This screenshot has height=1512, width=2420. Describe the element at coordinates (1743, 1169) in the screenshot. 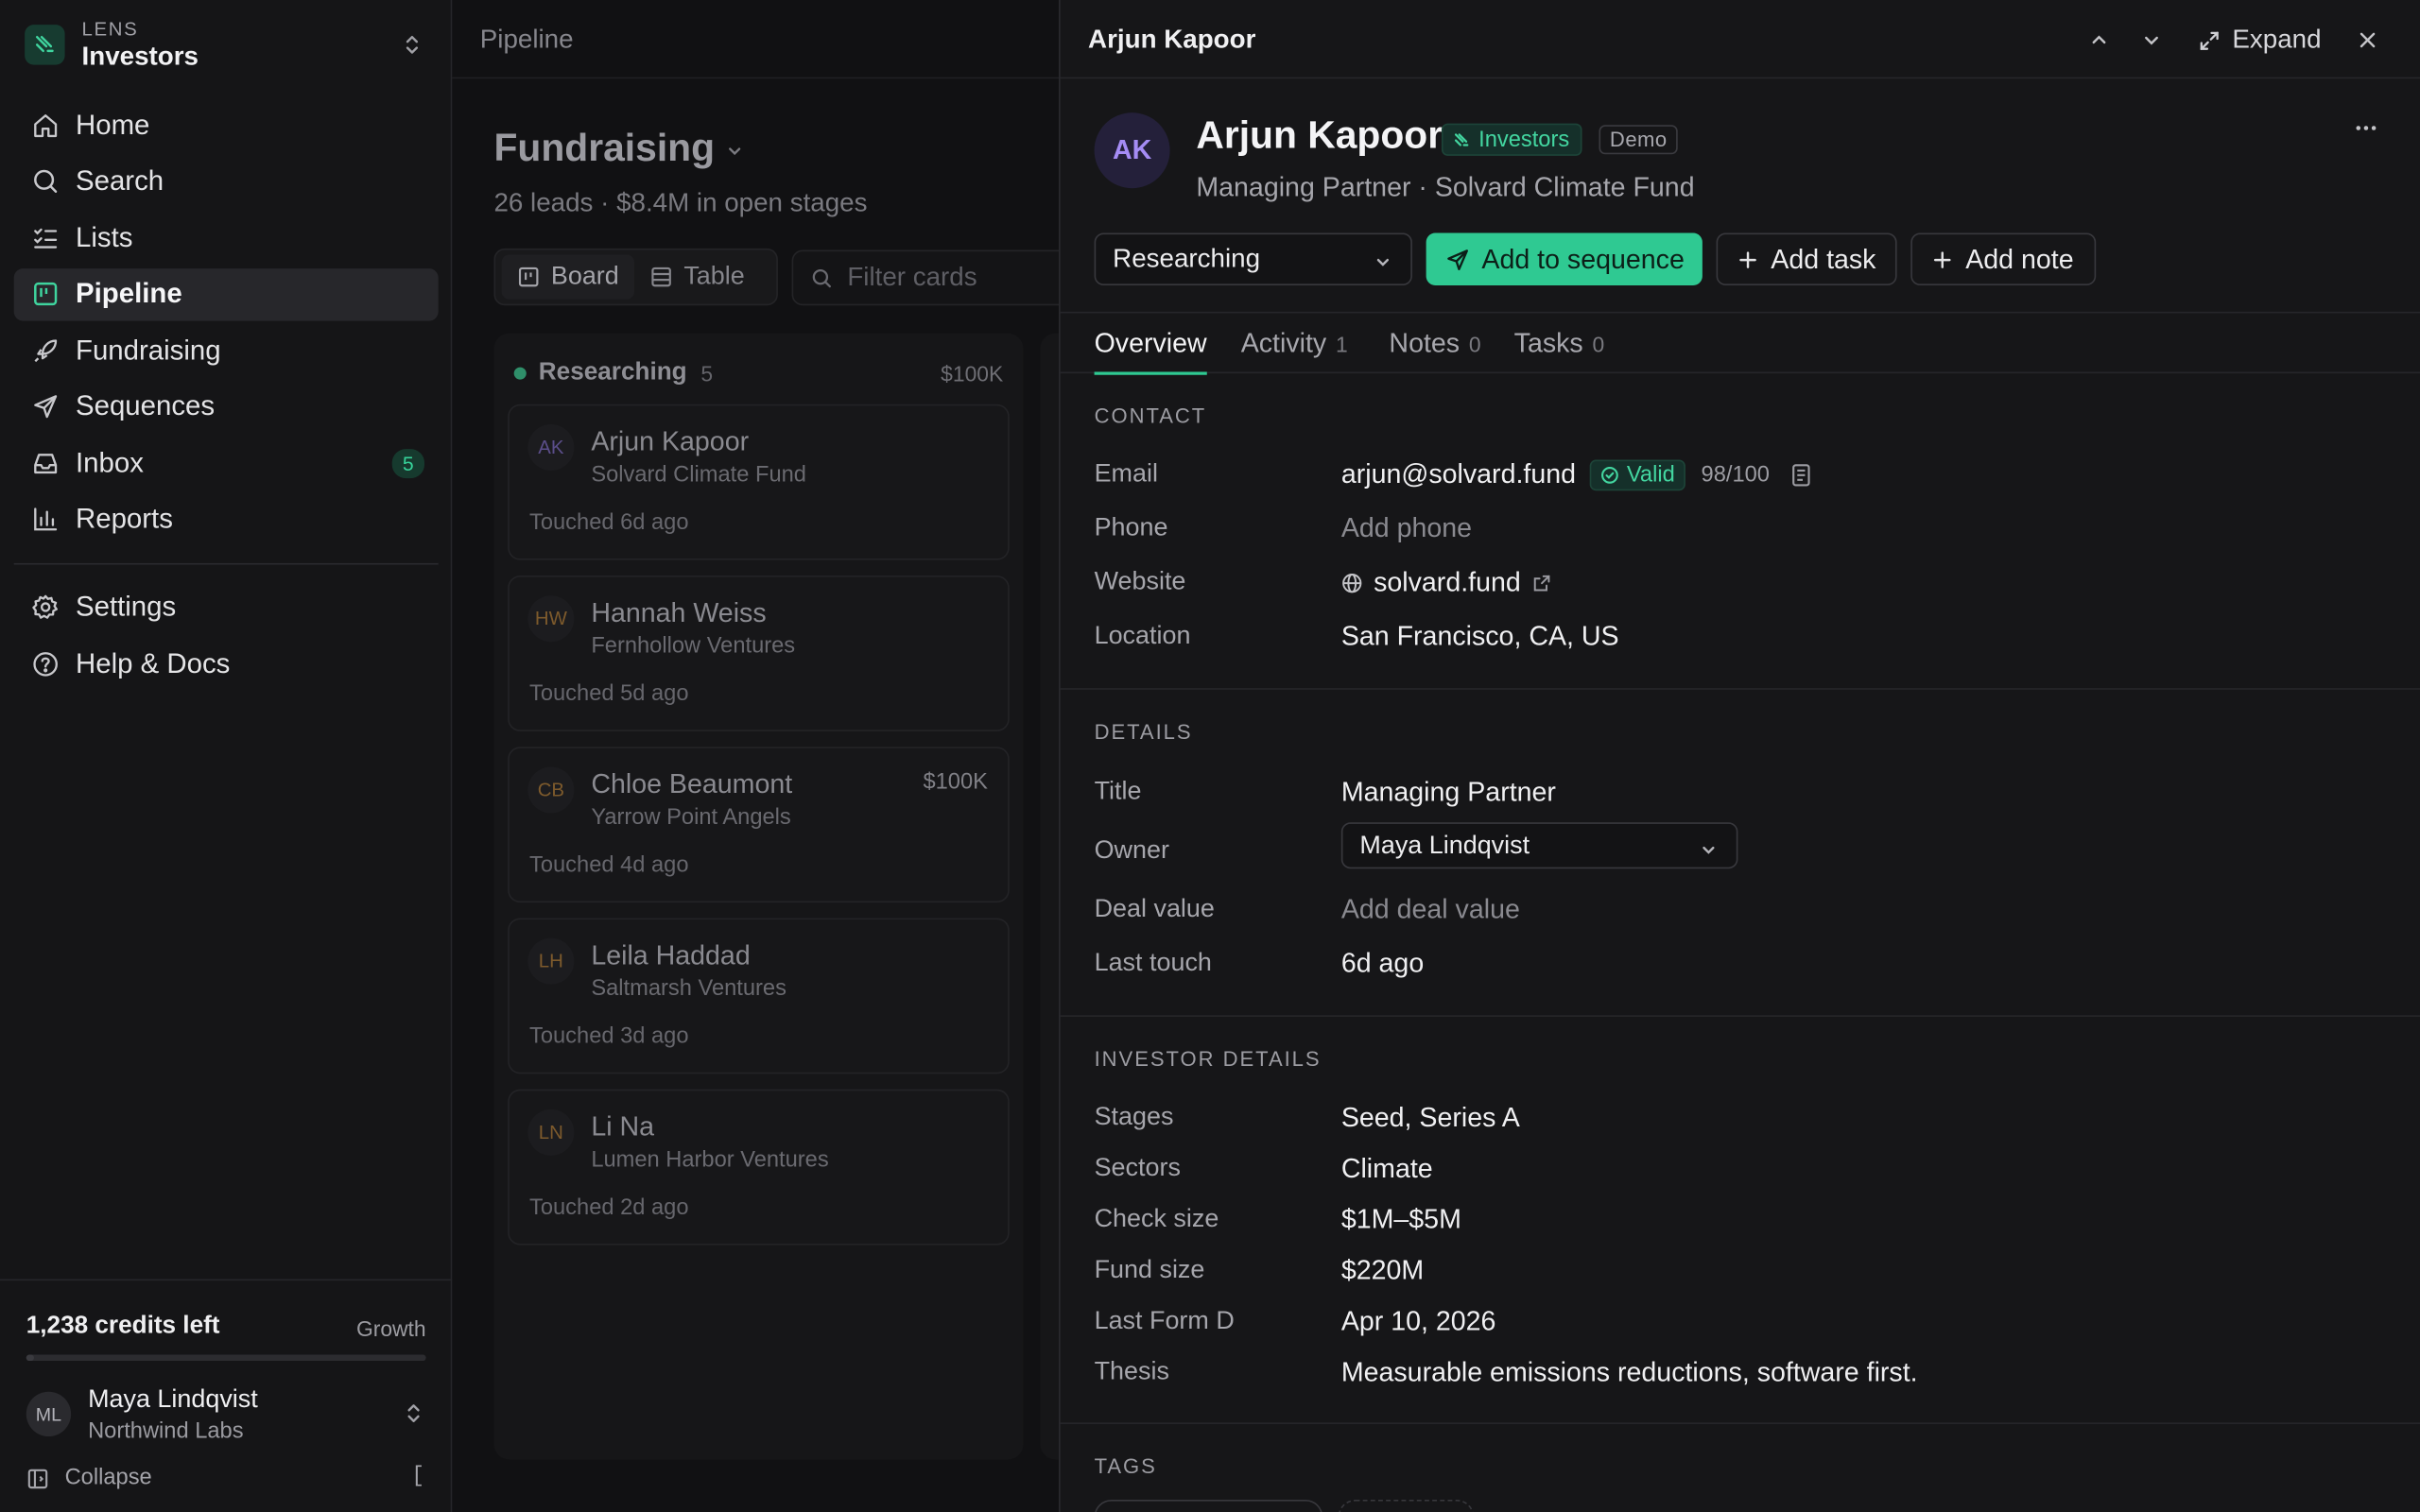

I see `sectors-row: Sectors Climate` at that location.